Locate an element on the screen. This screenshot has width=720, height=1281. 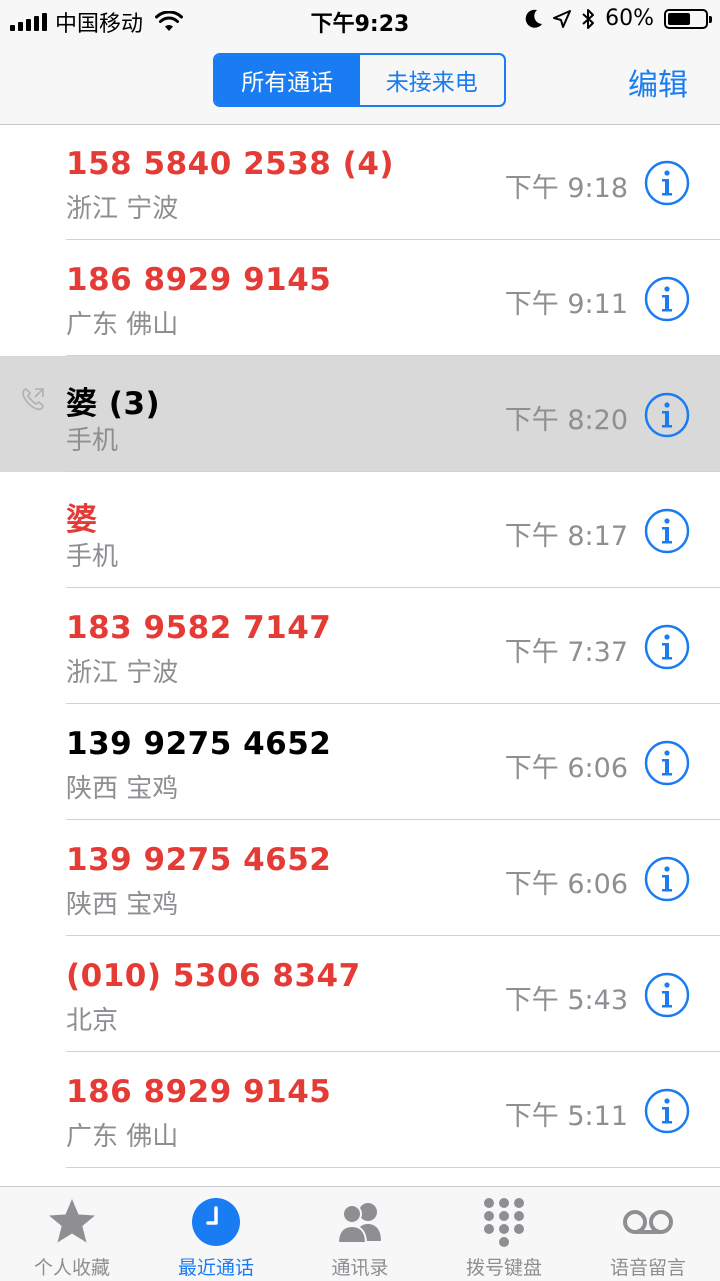
call-time: 下午 9:18 is located at coordinates (566, 188).